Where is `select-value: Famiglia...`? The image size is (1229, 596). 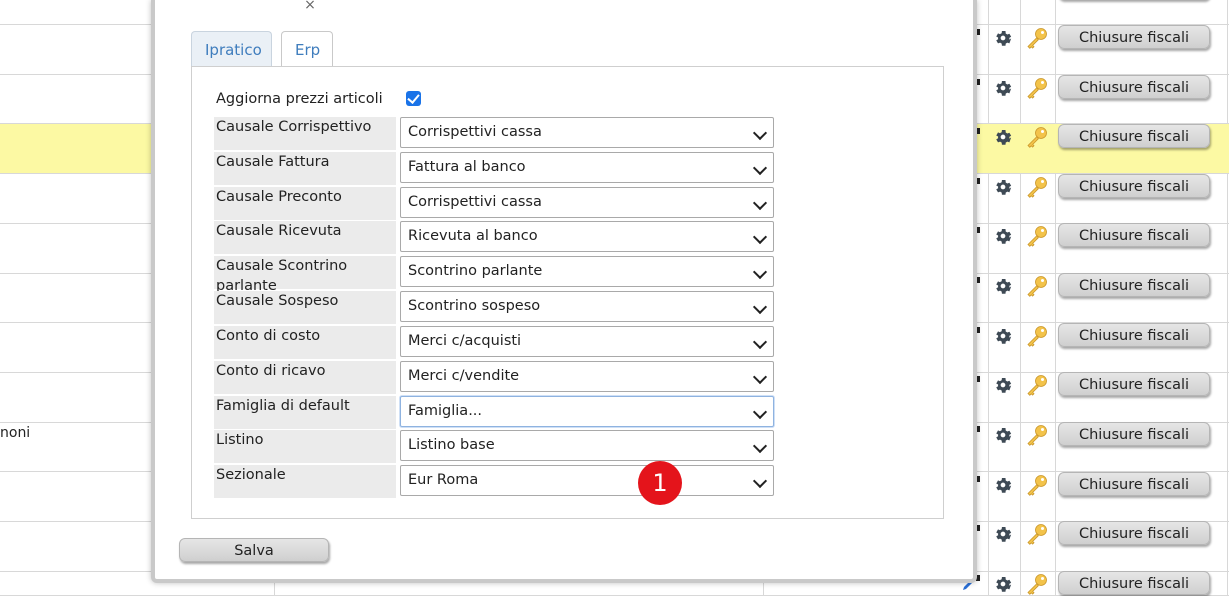
select-value: Famiglia... is located at coordinates (445, 411).